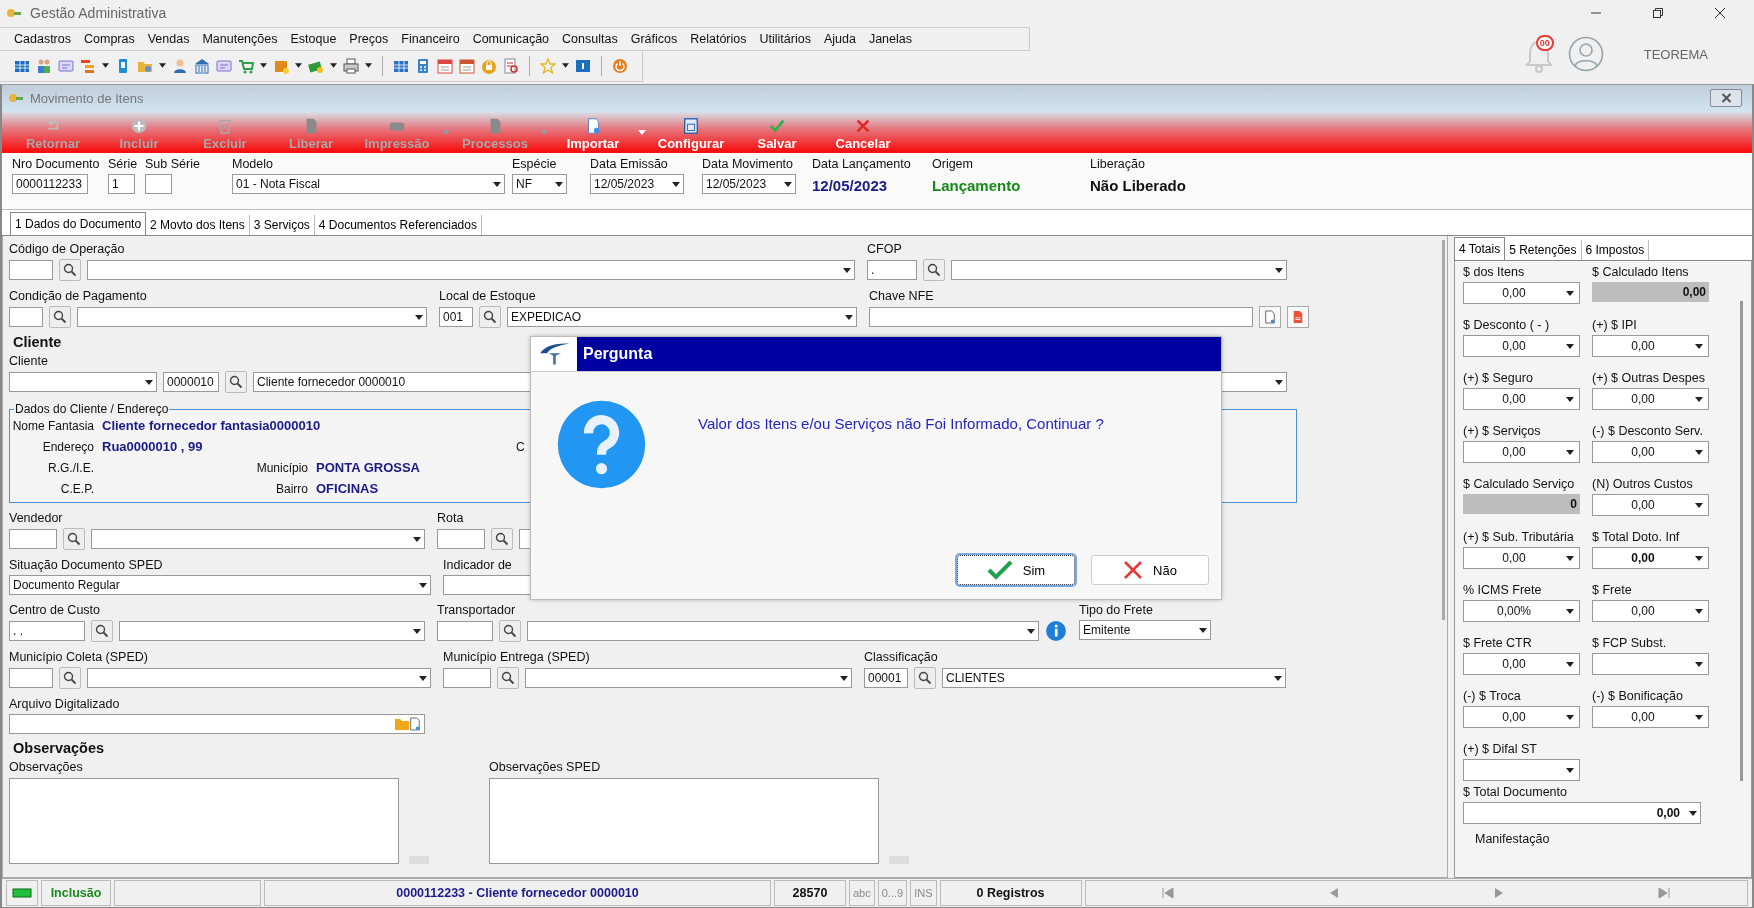  I want to click on dropdown-field: 01 - Nota Fiscal, so click(368, 184).